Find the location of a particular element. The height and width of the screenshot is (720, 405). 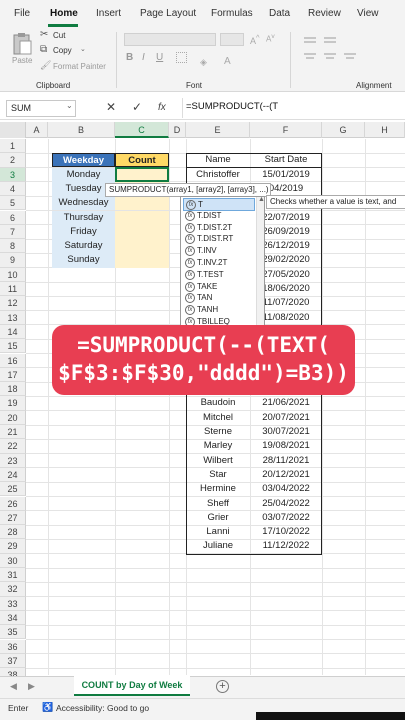

italic-button: I is located at coordinates (143, 57).